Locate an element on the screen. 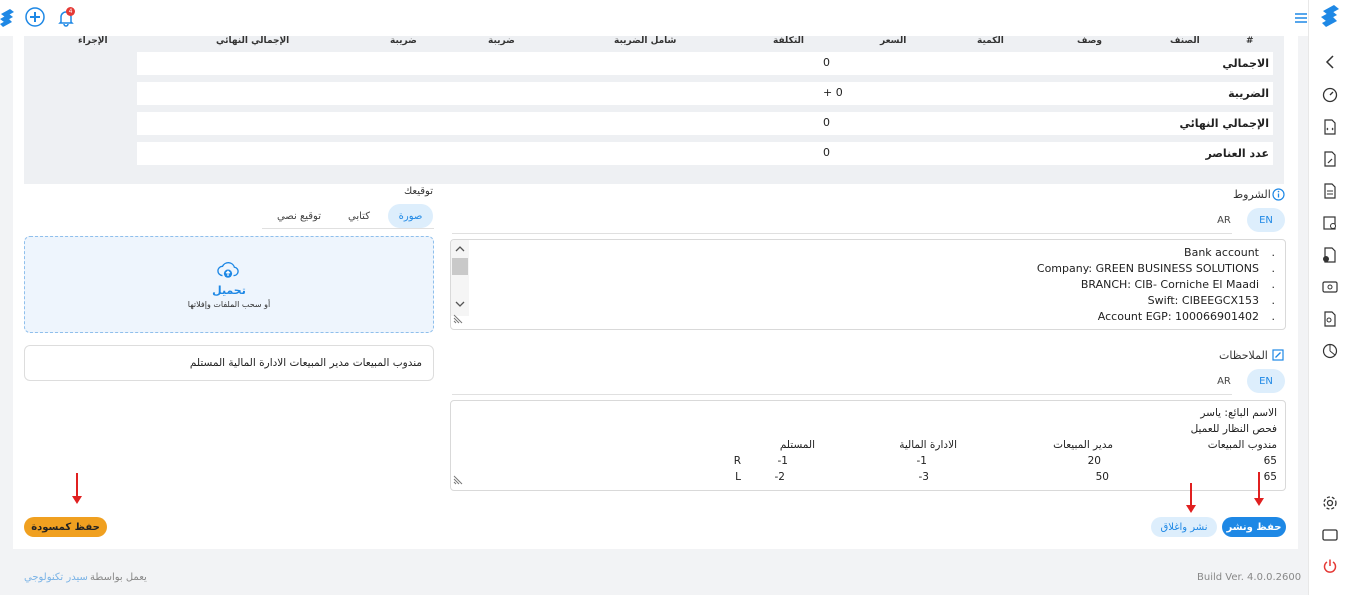 Image resolution: width=1350 pixels, height=595 pixels. signature-title: توقيعك is located at coordinates (418, 191).